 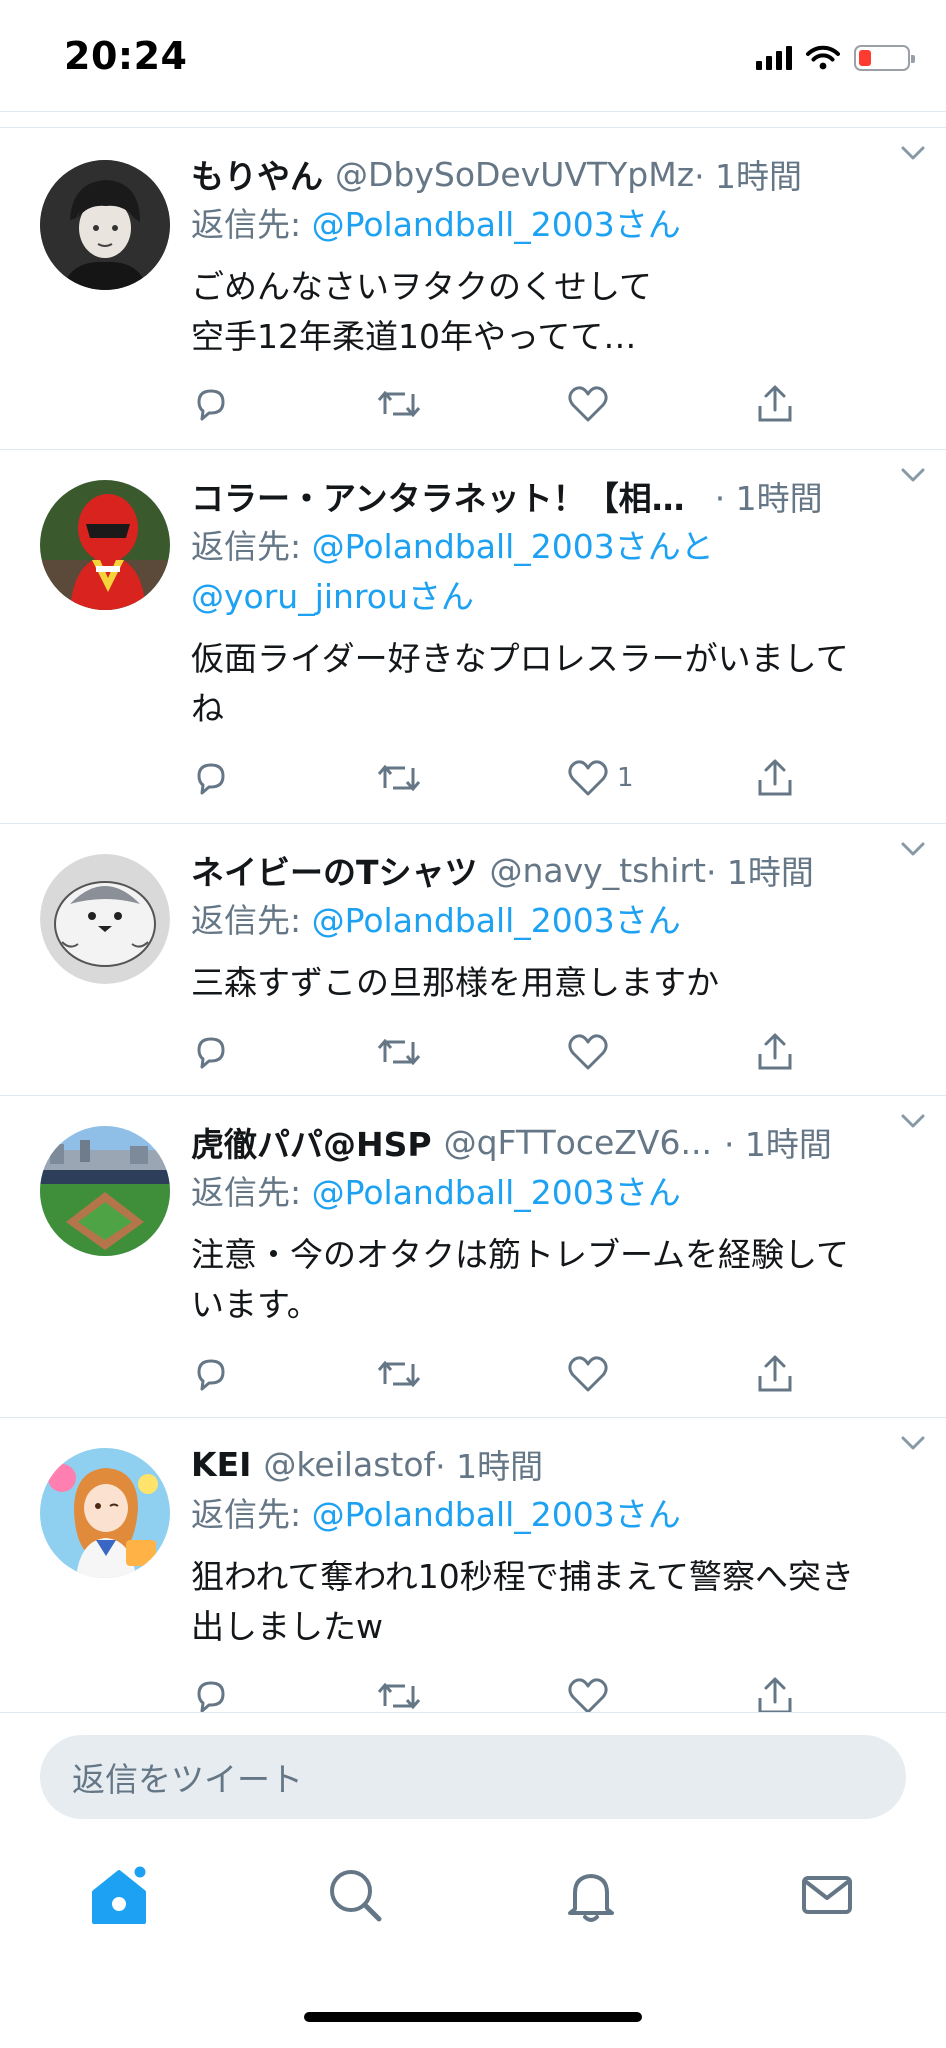 What do you see at coordinates (774, 58) in the screenshot?
I see `cellular-signal-icon` at bounding box center [774, 58].